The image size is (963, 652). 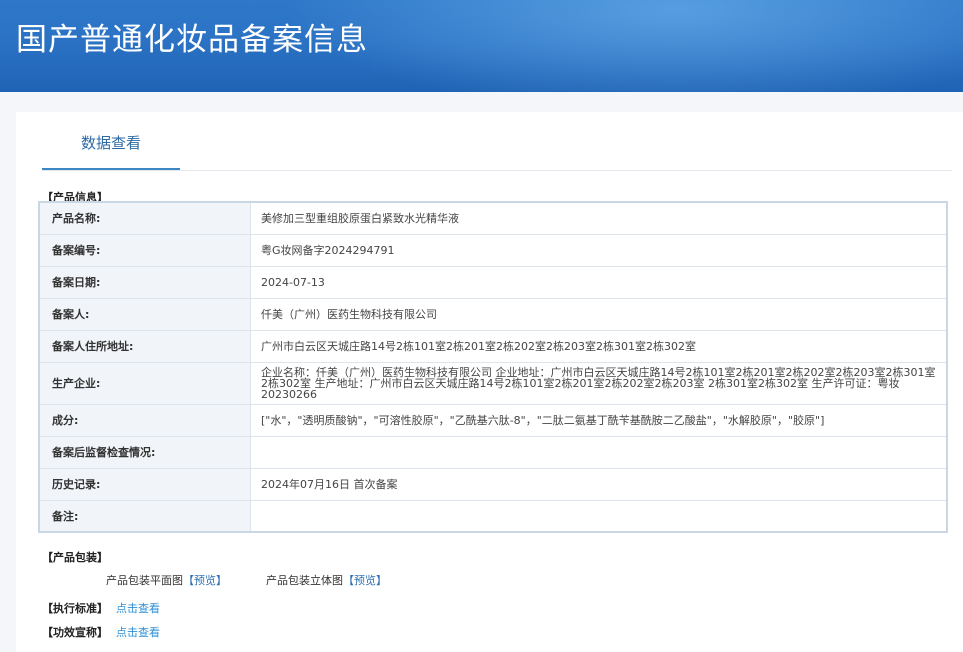 I want to click on field-label: 产品名称:, so click(x=144, y=218).